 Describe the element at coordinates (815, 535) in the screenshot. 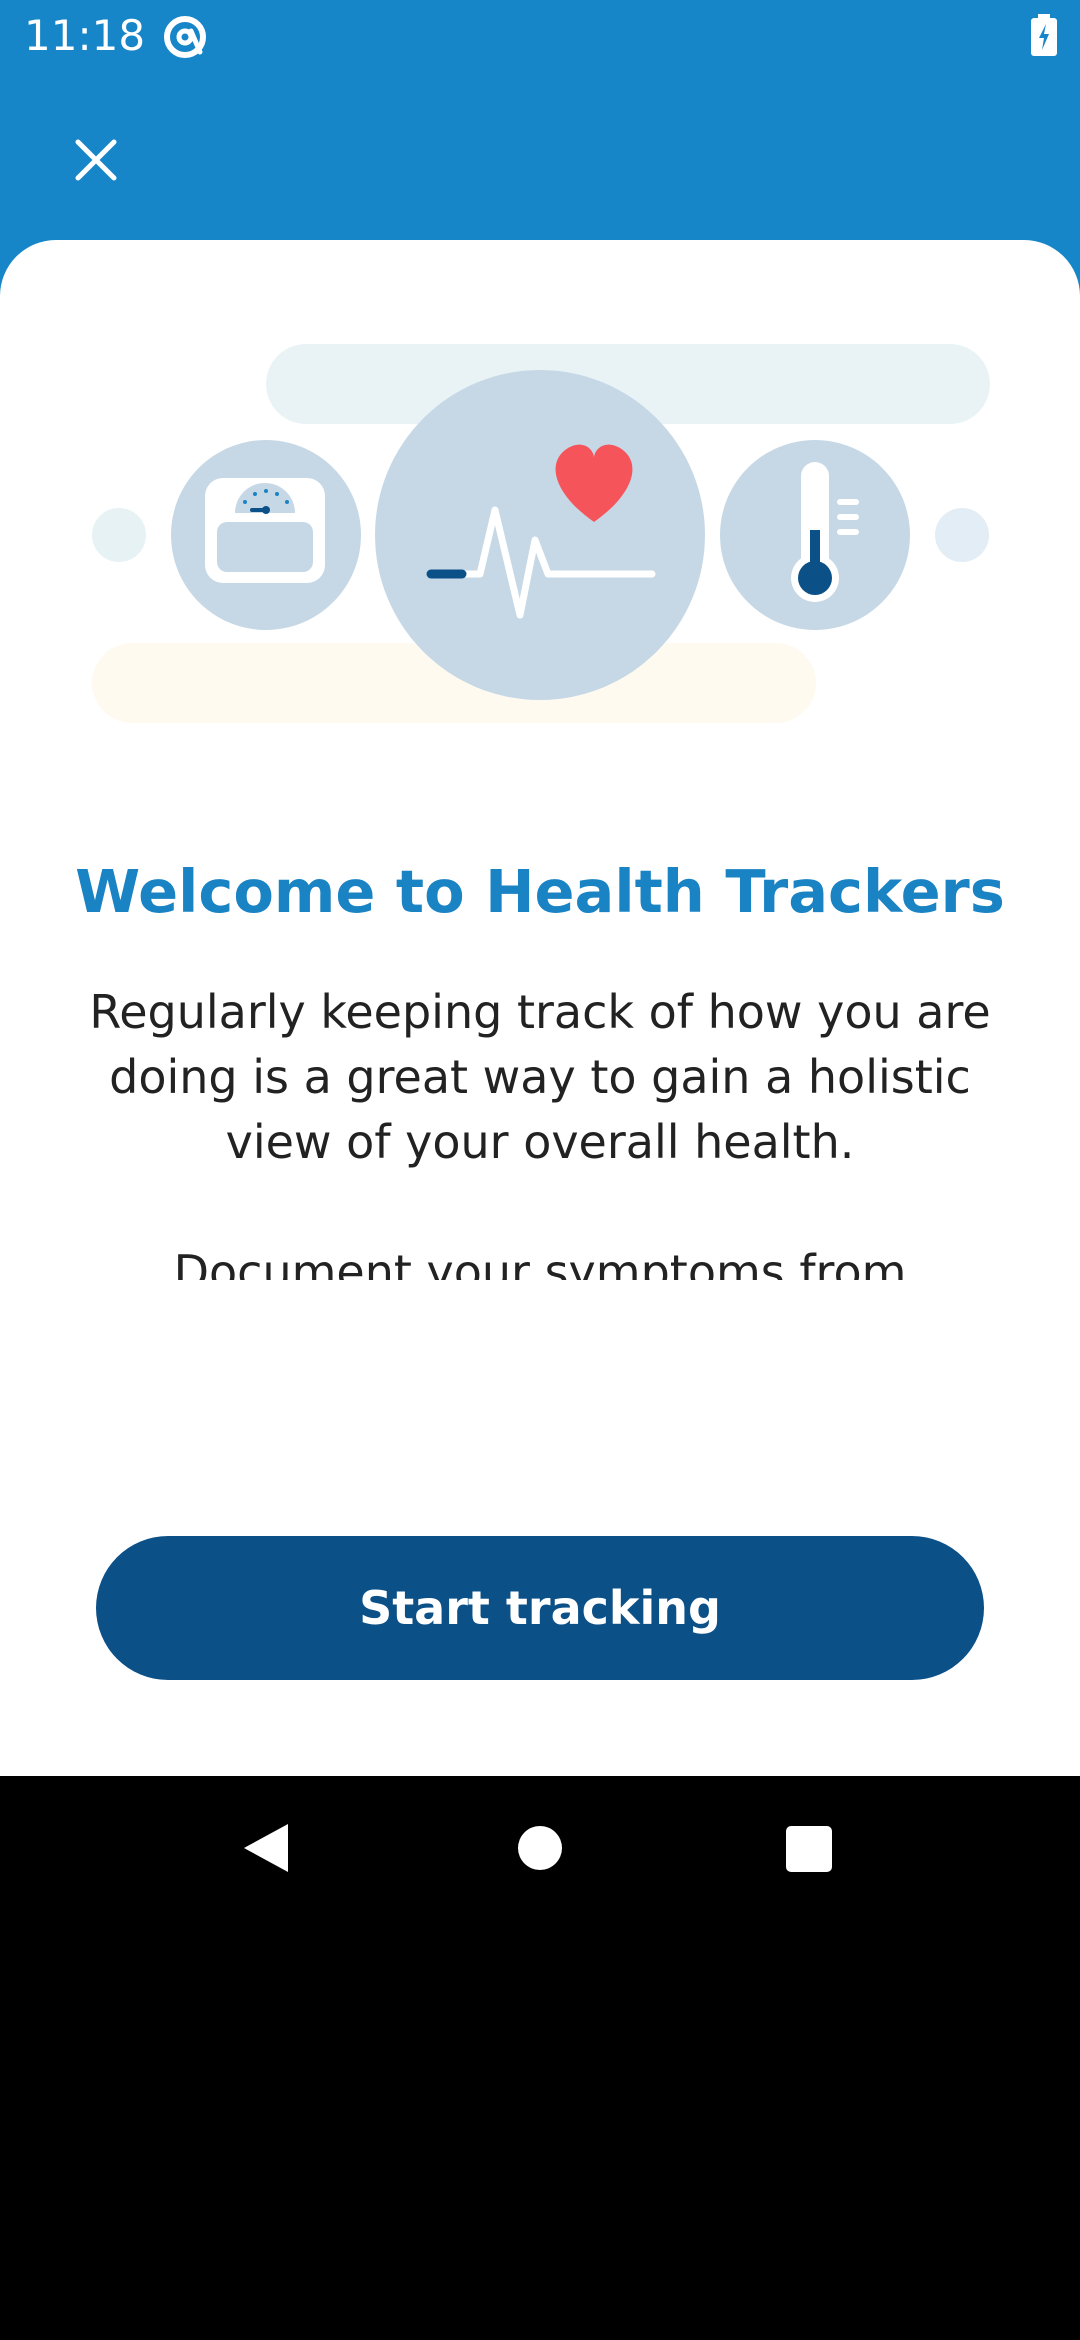

I see `thermometer-icon` at that location.